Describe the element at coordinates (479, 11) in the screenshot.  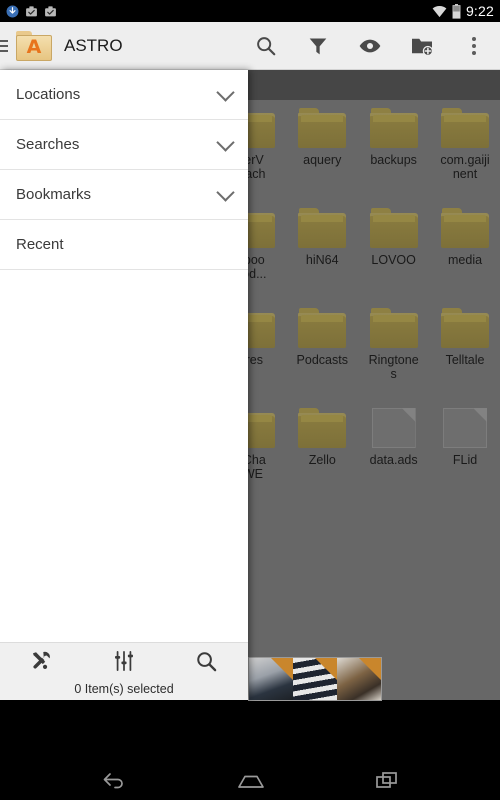
I see `status-bar-clock: 9:22` at that location.